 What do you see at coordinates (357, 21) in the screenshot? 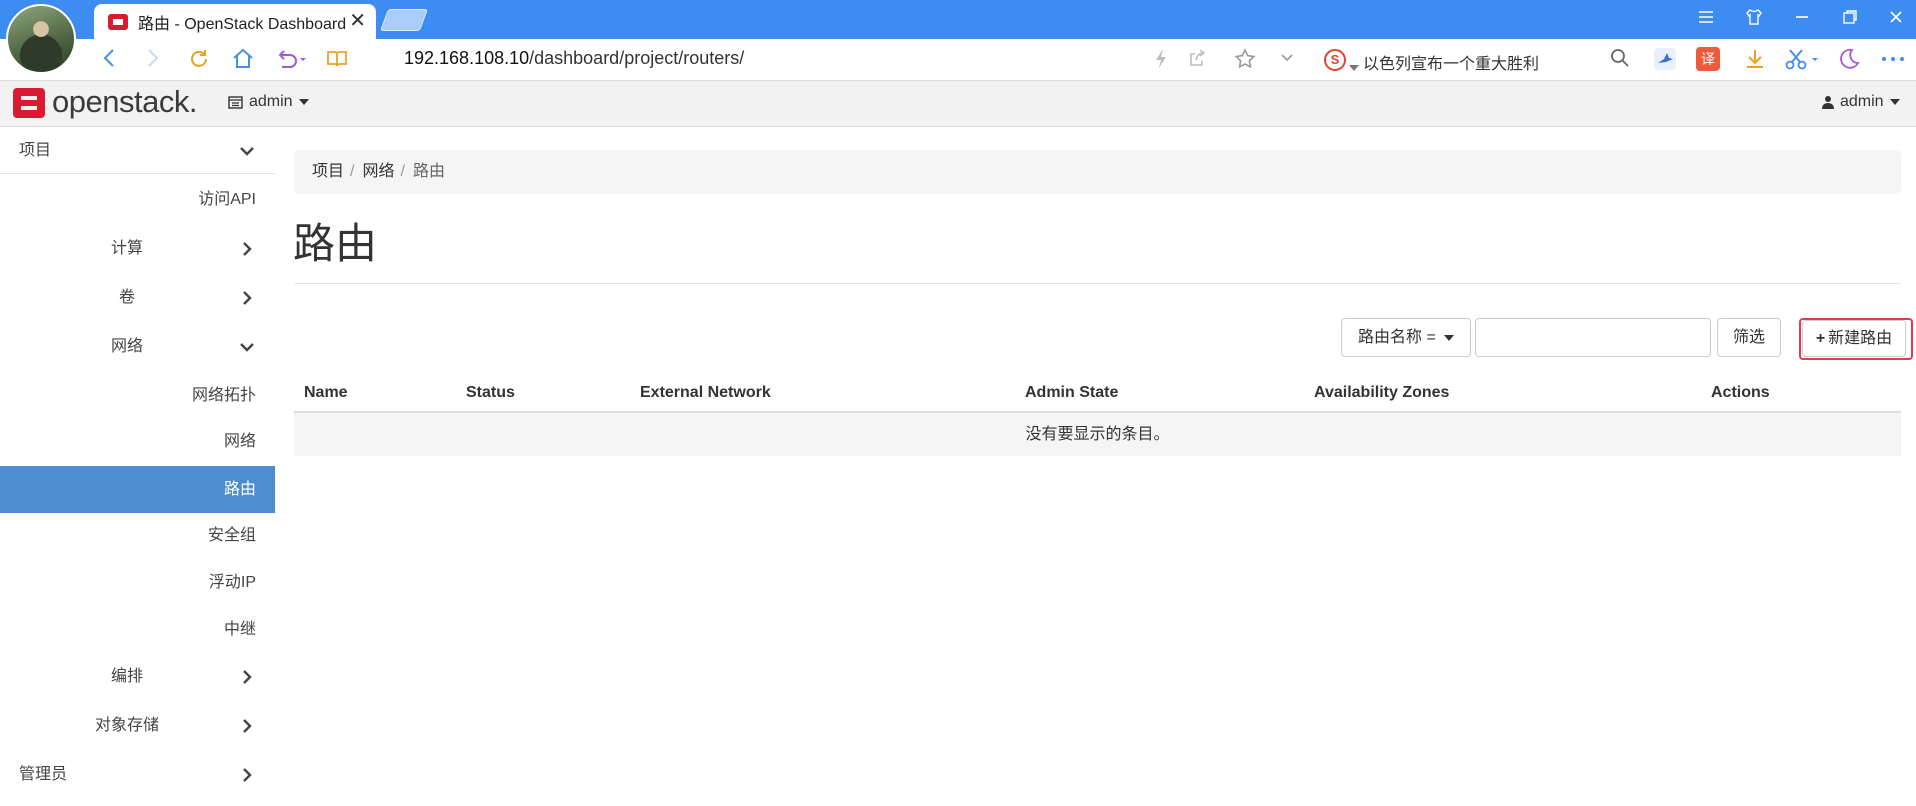
I see `tab-close-icon: ✕` at bounding box center [357, 21].